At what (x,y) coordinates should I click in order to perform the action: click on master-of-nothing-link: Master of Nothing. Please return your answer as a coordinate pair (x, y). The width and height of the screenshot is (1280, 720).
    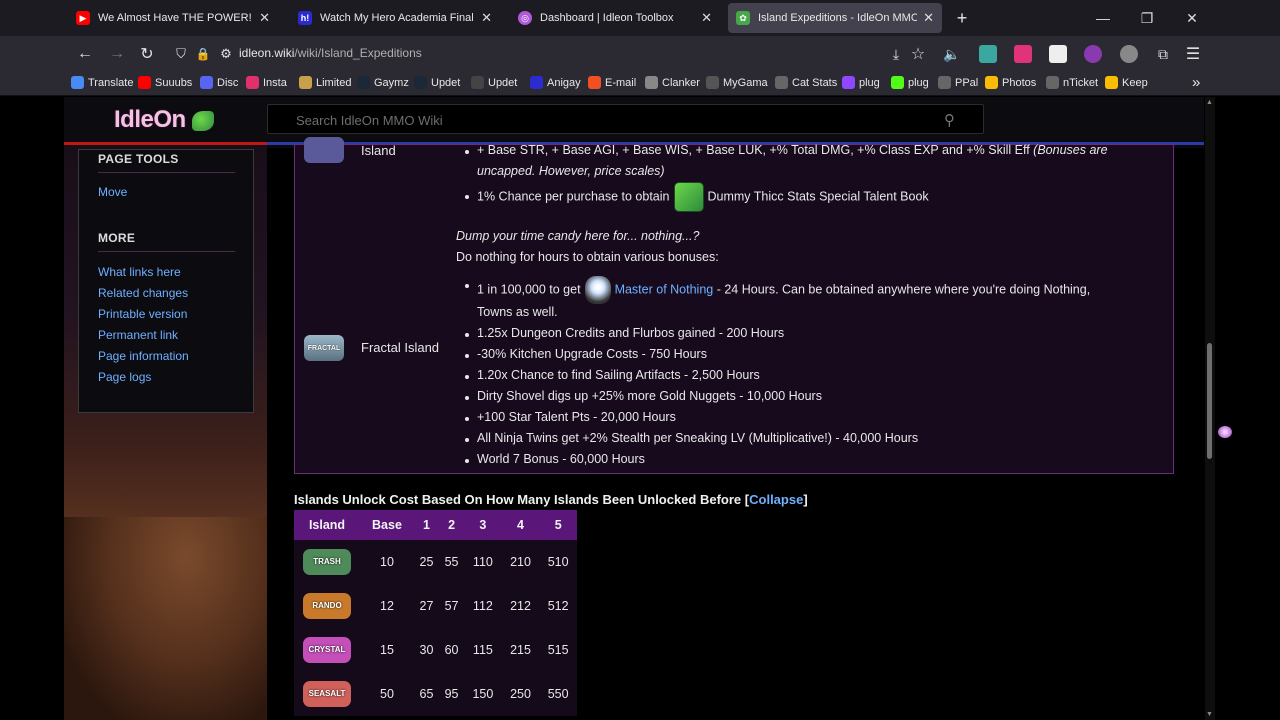
    Looking at the image, I should click on (664, 289).